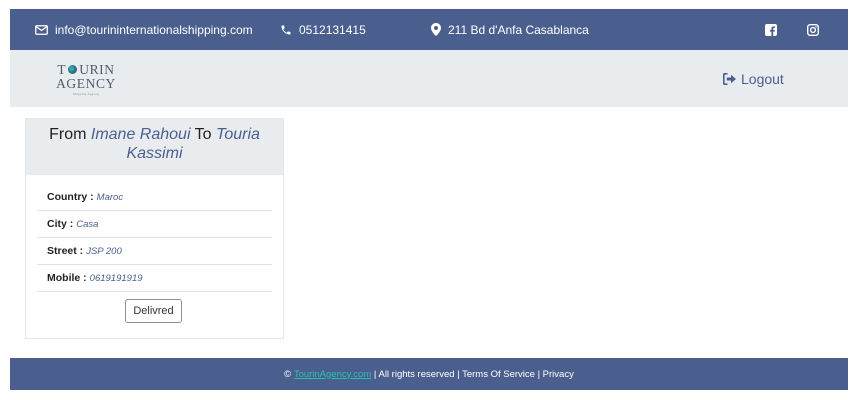  I want to click on card-header: From Imane Rahoui To Touria Kassimi, so click(154, 147).